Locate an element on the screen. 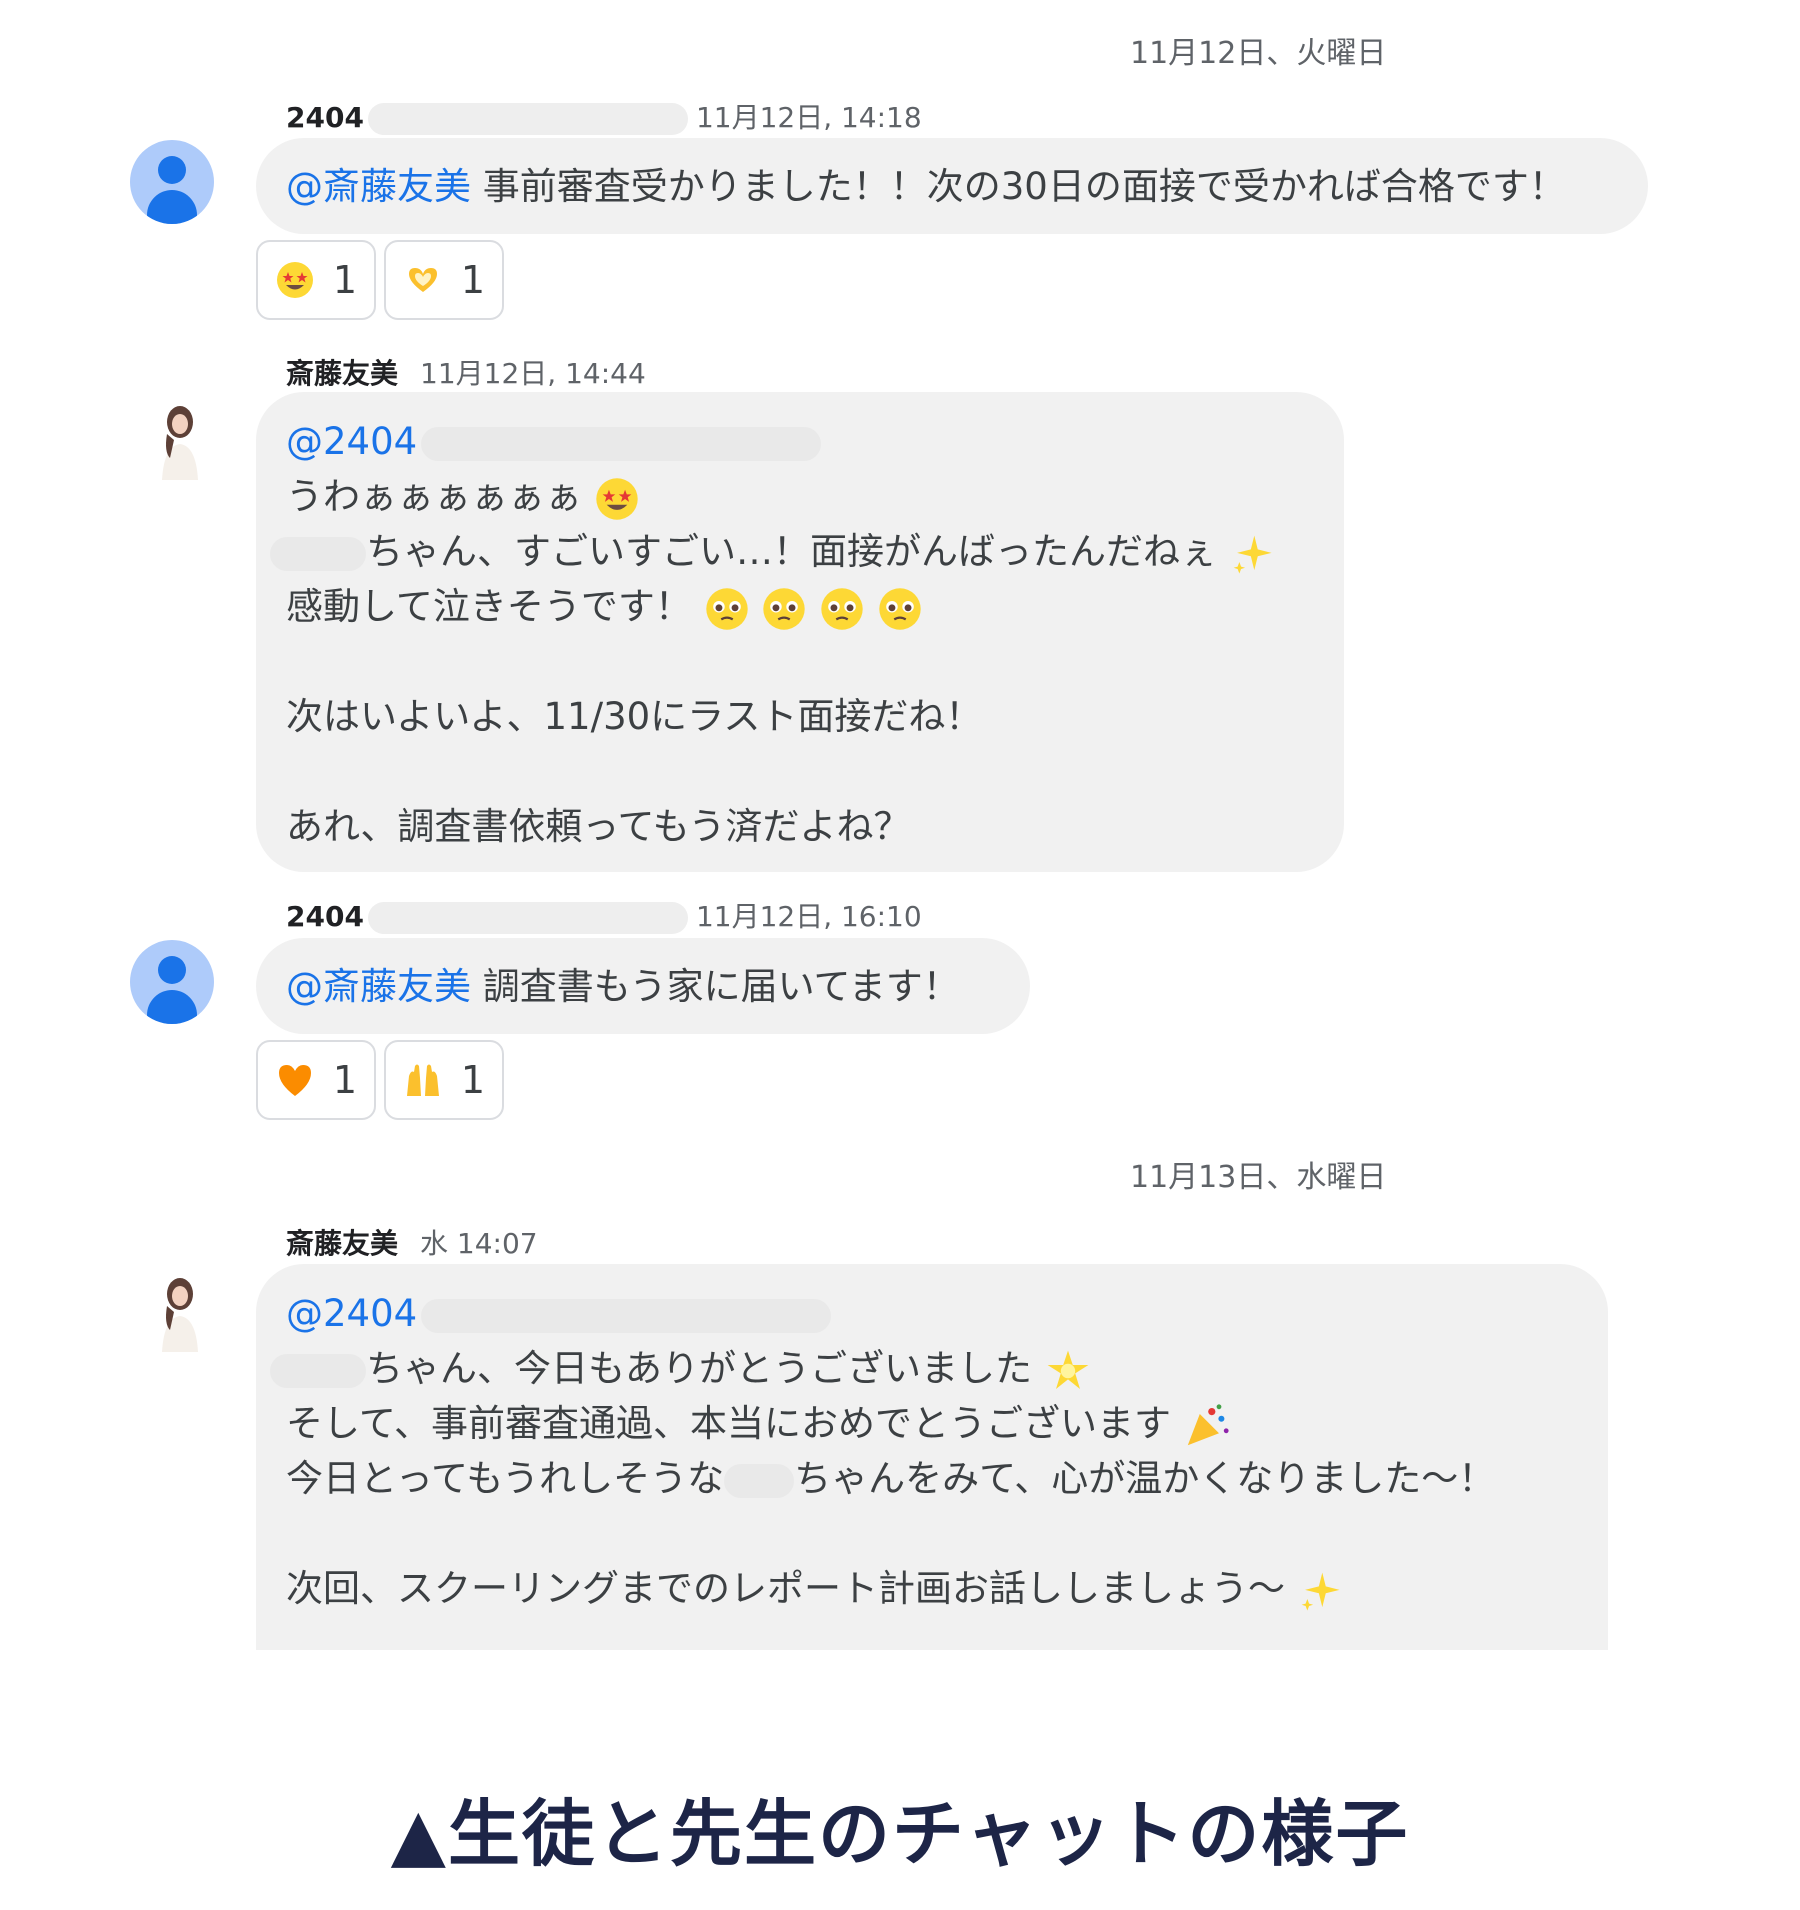 The image size is (1800, 1910). message-header: 斎藤友美水 14:07 is located at coordinates (412, 1242).